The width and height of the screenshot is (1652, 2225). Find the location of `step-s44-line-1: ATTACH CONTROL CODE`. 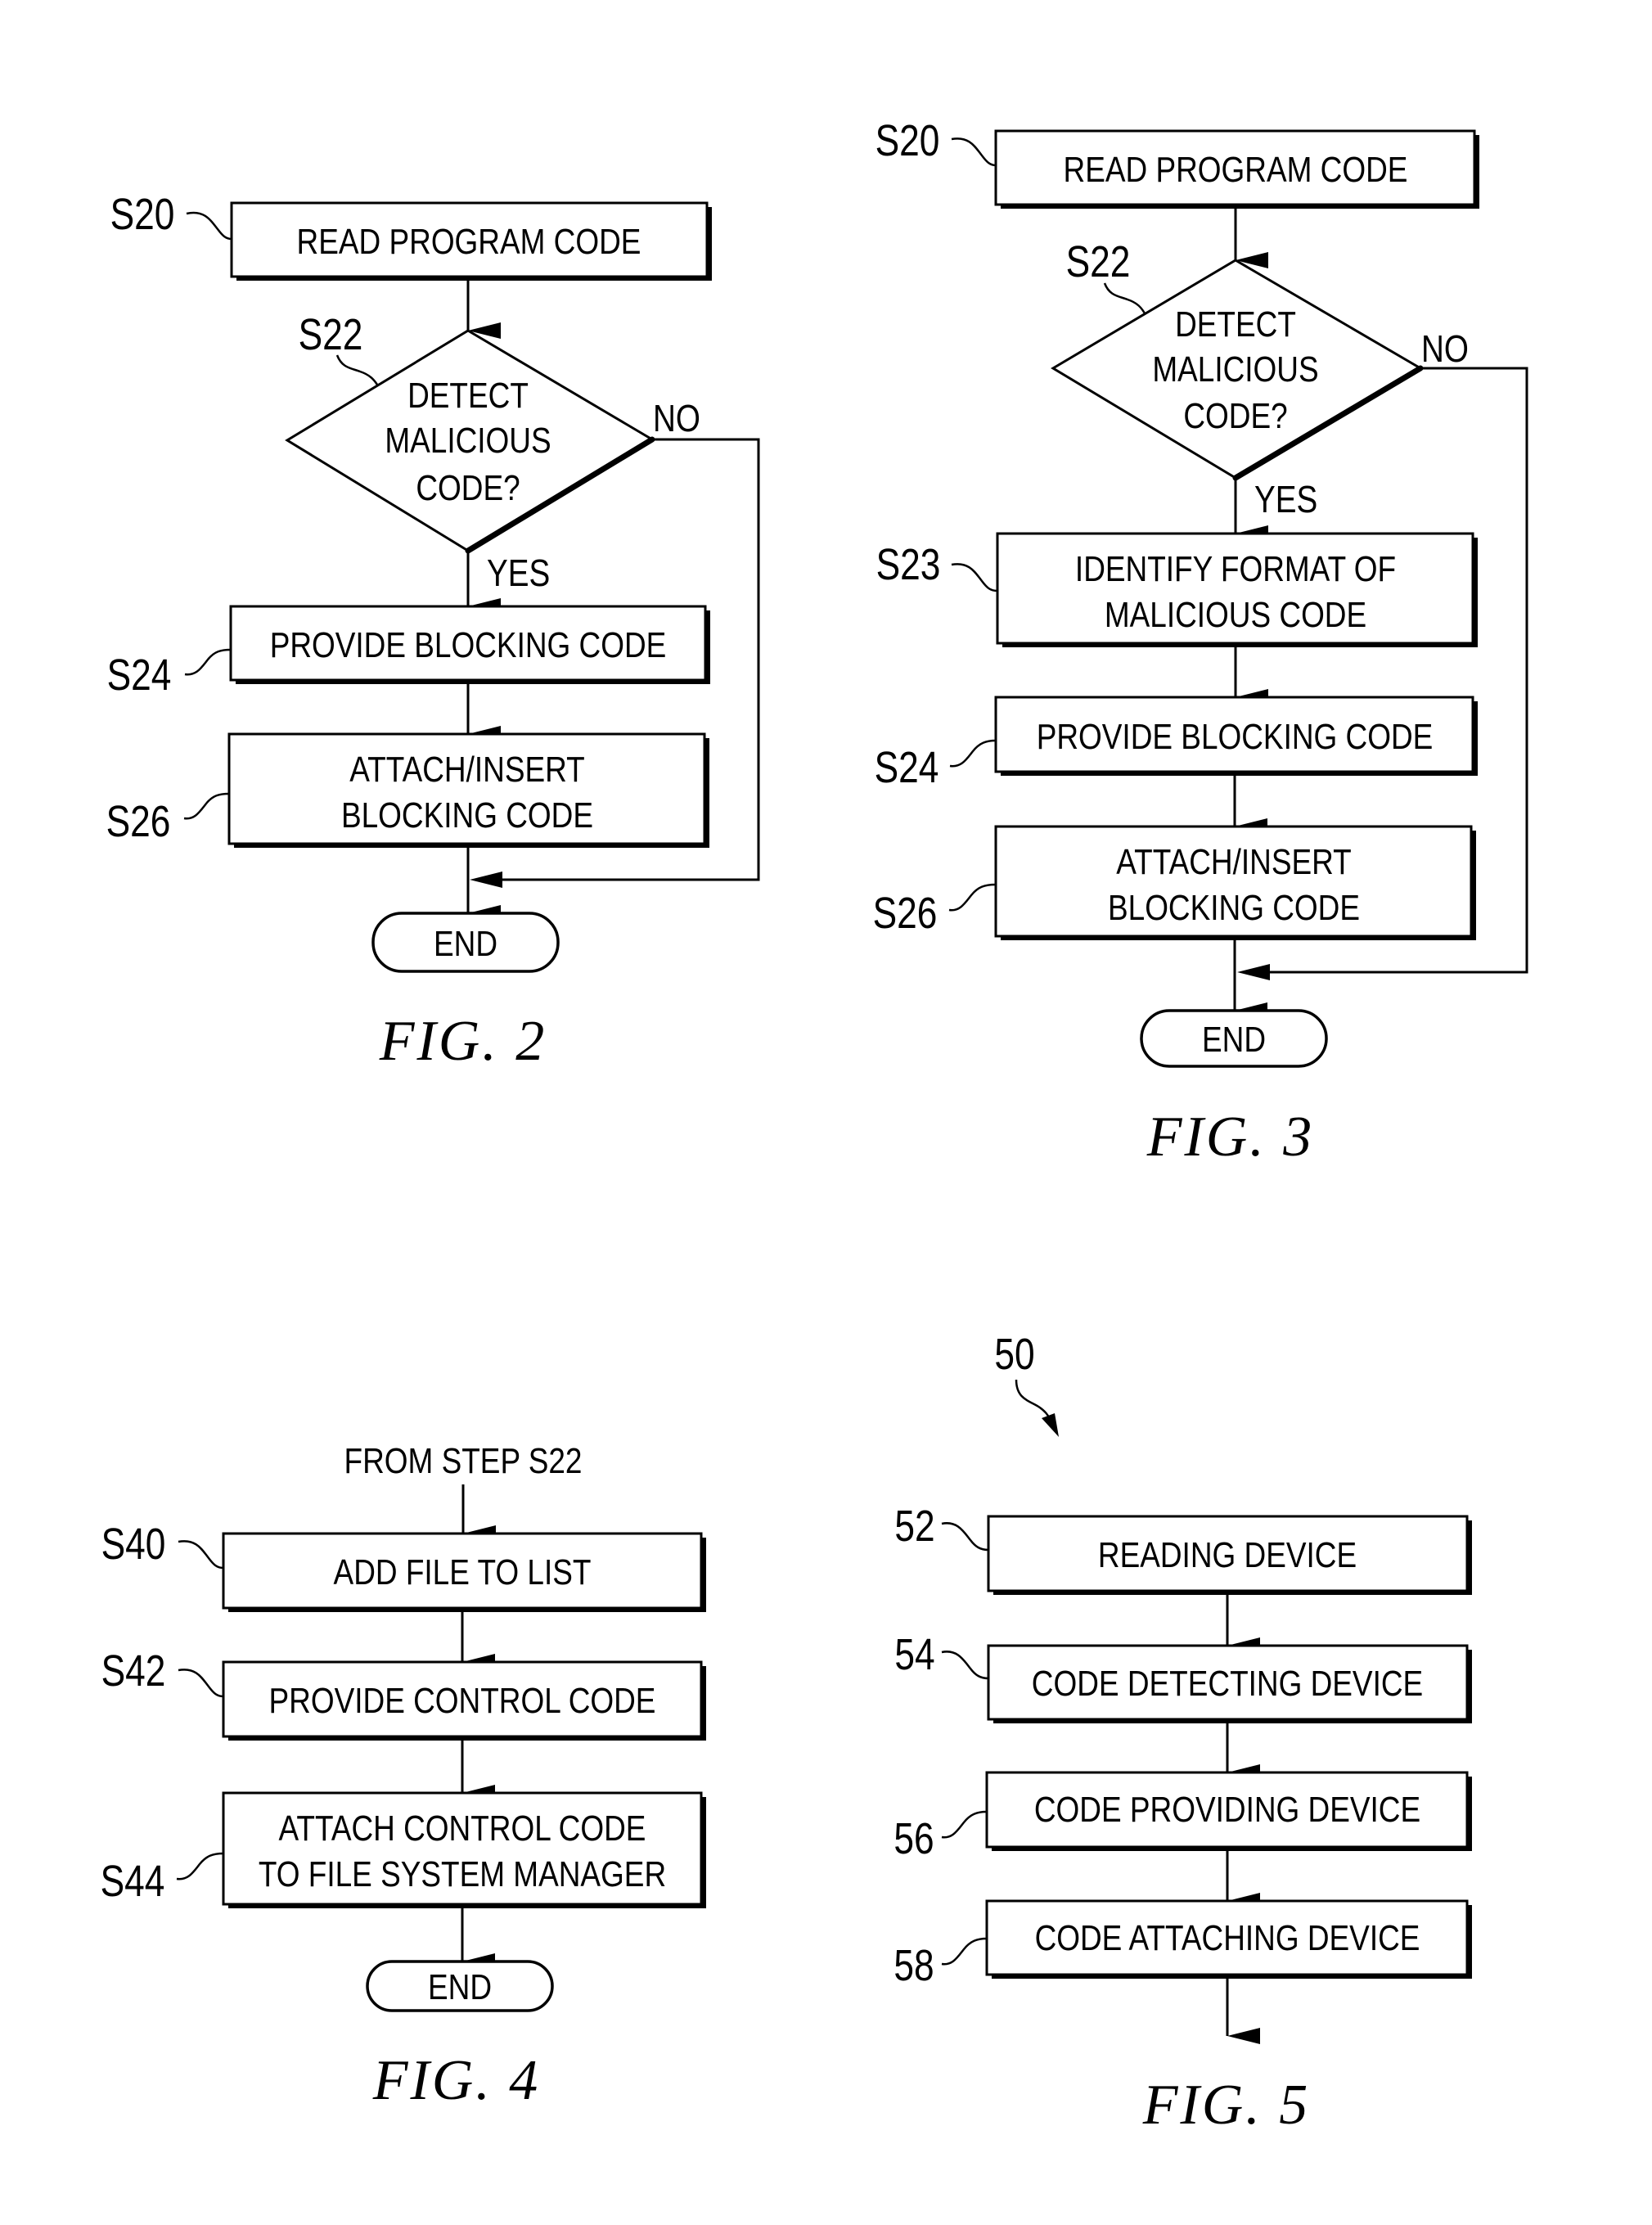

step-s44-line-1: ATTACH CONTROL CODE is located at coordinates (463, 1828).